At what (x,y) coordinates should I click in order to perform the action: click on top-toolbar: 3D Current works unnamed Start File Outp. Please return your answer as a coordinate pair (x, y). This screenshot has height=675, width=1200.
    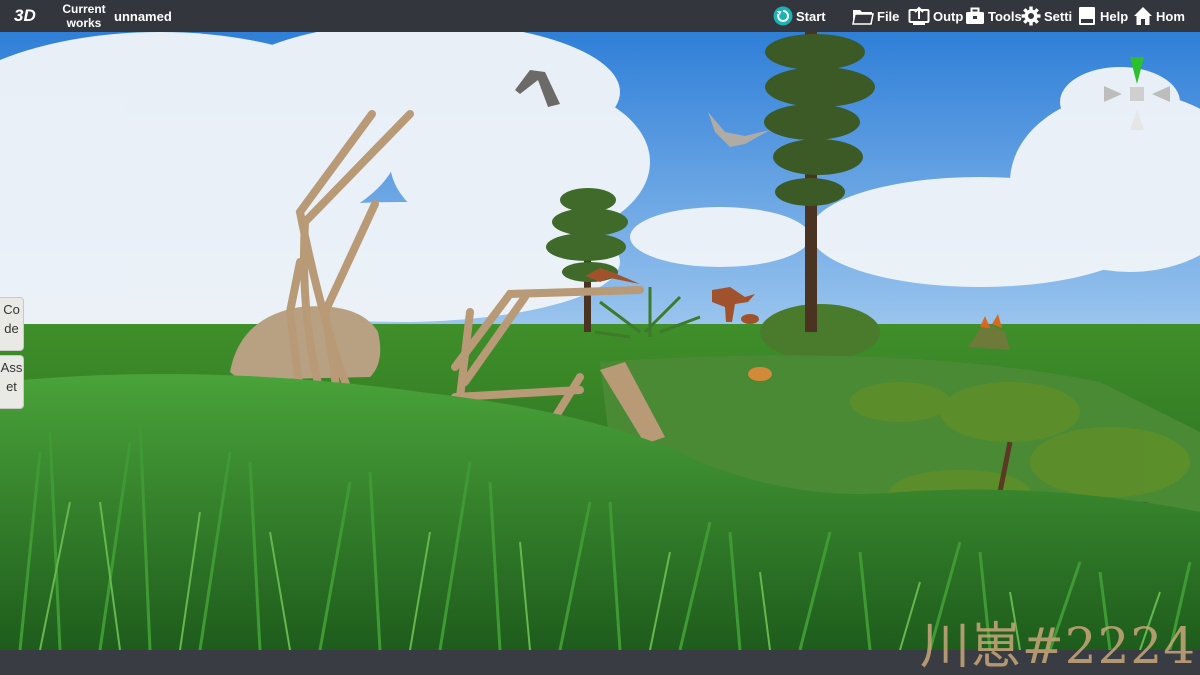
    Looking at the image, I should click on (600, 16).